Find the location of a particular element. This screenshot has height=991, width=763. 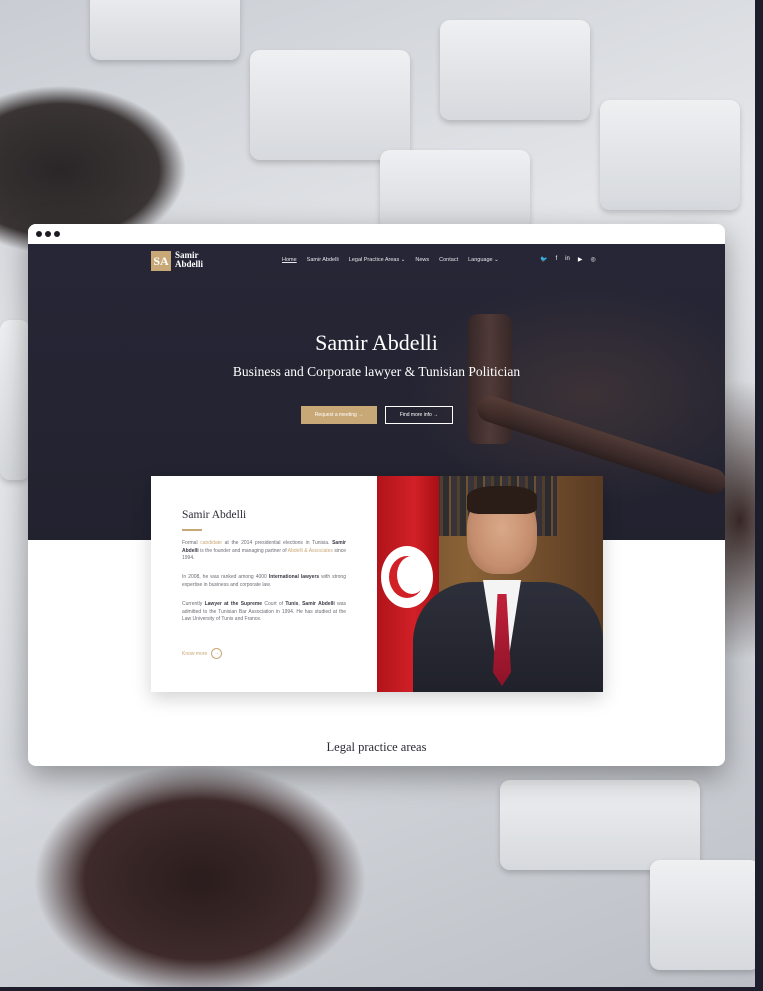

firm-link: Abdelli & Associates is located at coordinates (310, 551).